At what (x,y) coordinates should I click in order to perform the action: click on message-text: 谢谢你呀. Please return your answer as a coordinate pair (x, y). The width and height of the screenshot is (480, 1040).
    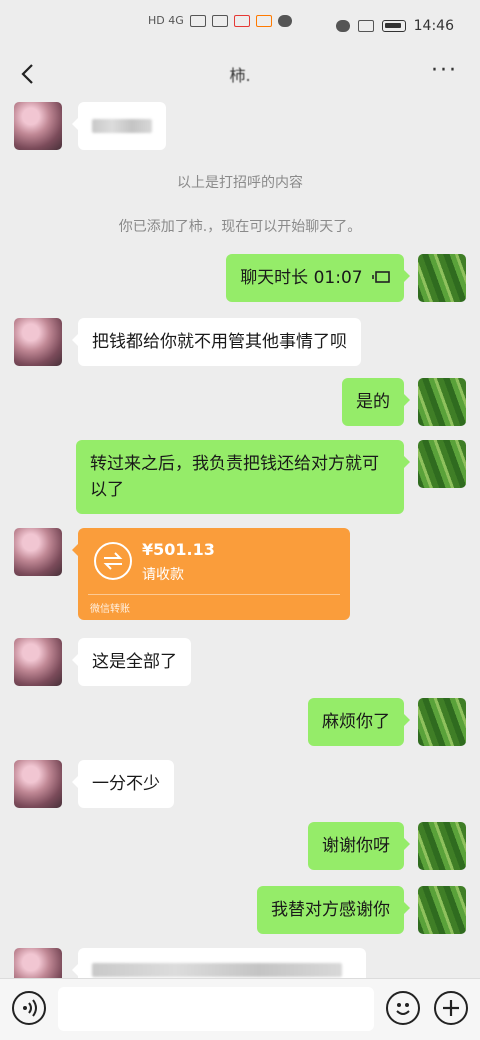
    Looking at the image, I should click on (356, 846).